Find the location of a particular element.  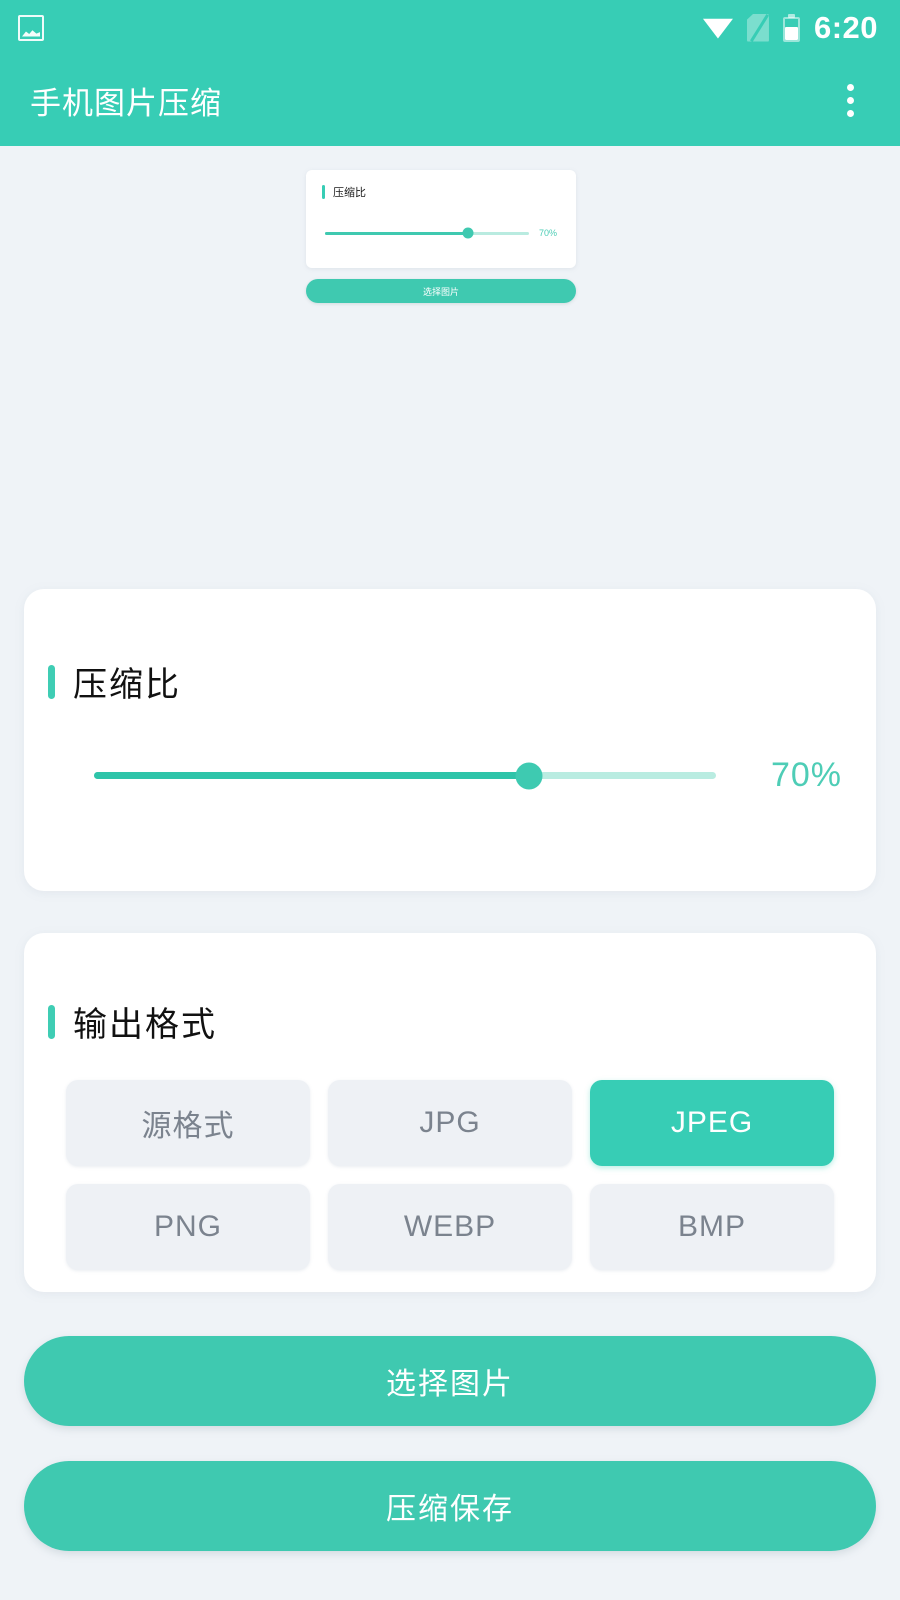

format-option-webp: WEBP is located at coordinates (450, 1227).